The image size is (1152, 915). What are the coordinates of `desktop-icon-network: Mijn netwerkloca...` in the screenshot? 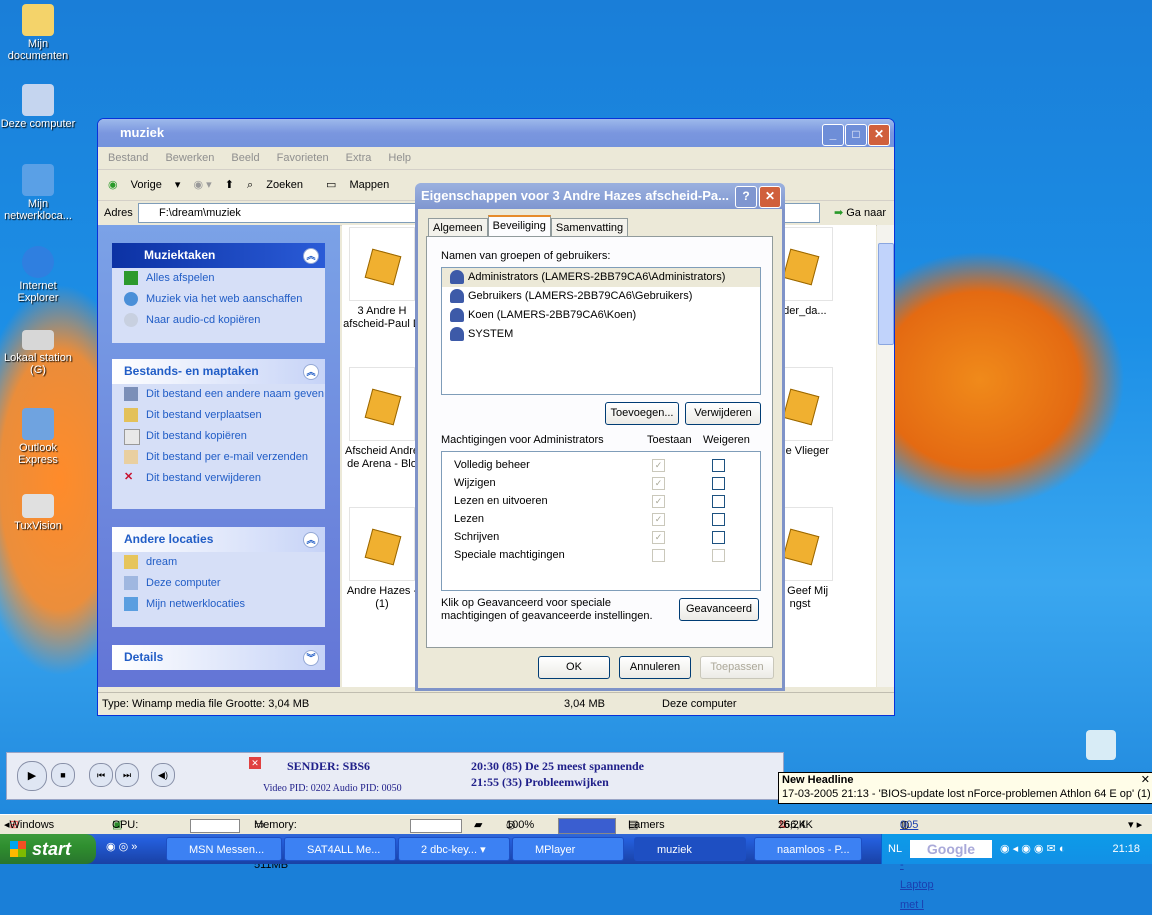 It's located at (38, 193).